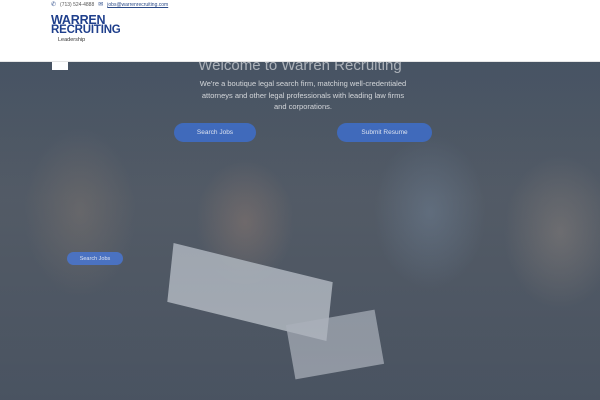  I want to click on logo-line-2: RECRUITING, so click(86, 30).